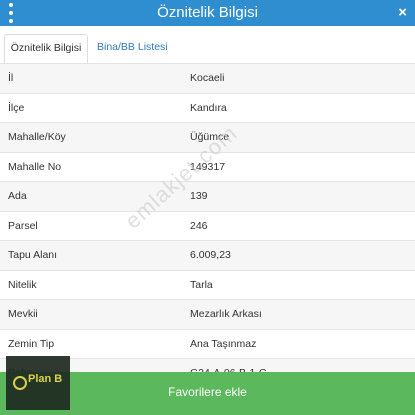 This screenshot has width=415, height=415. Describe the element at coordinates (37, 137) in the screenshot. I see `row-key: Mahalle/Köy` at that location.